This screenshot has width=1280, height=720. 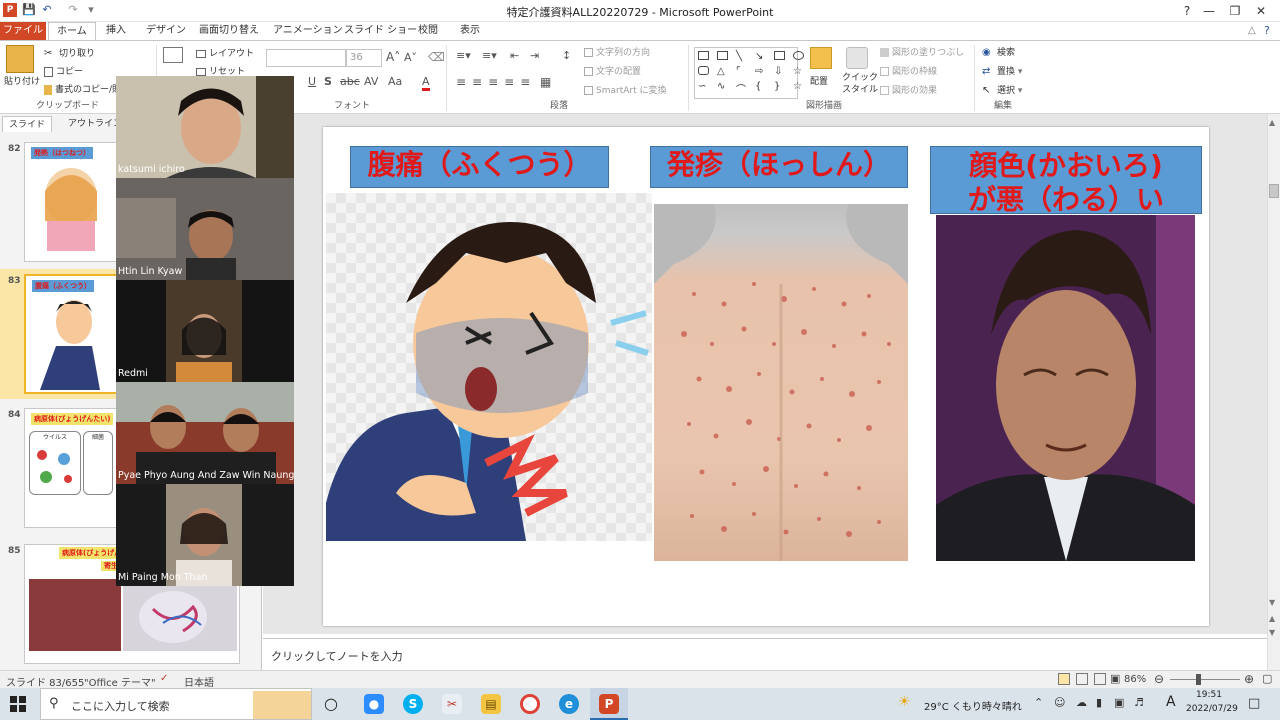 I want to click on task-view-icon: ○, so click(x=331, y=703).